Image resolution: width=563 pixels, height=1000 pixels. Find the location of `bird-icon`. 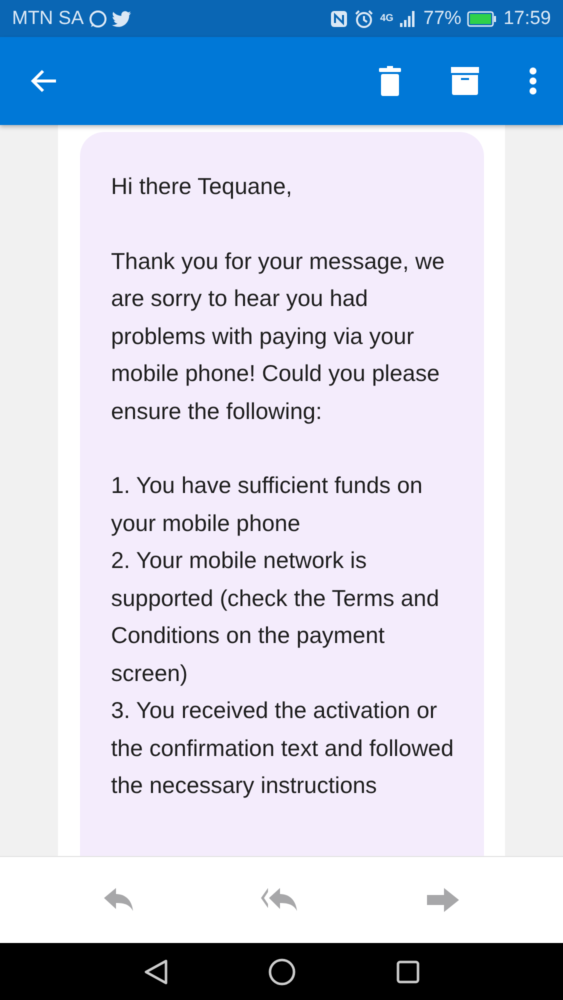

bird-icon is located at coordinates (122, 19).